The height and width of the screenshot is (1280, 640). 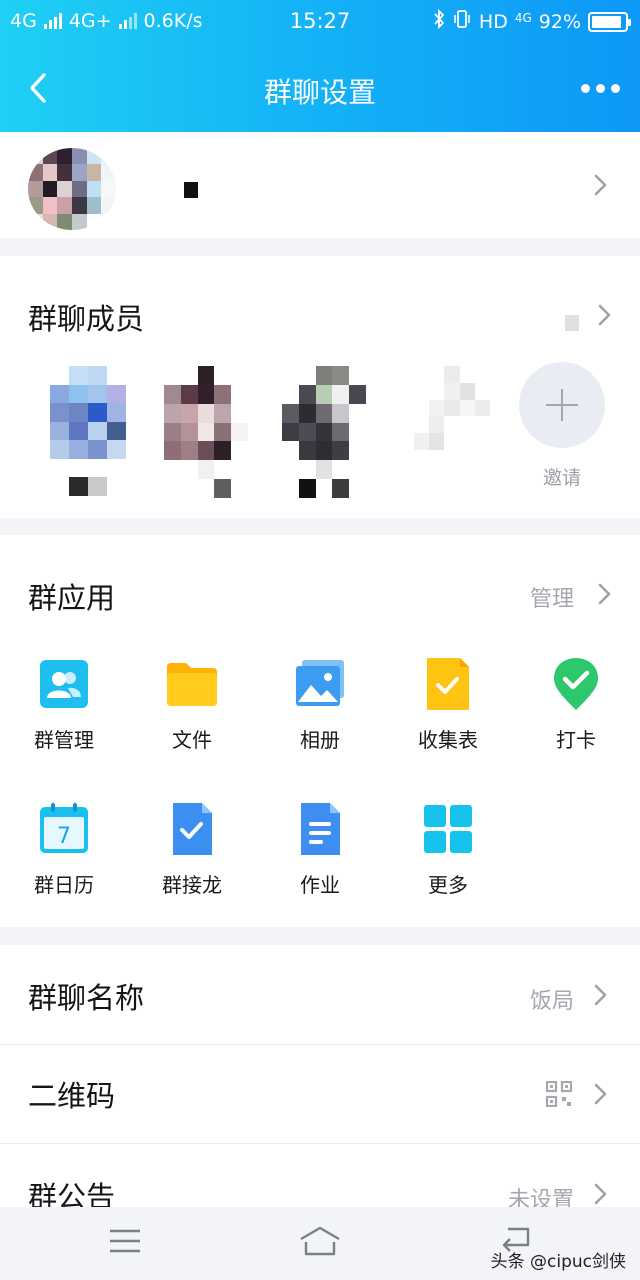 What do you see at coordinates (320, 1243) in the screenshot?
I see `home-icon` at bounding box center [320, 1243].